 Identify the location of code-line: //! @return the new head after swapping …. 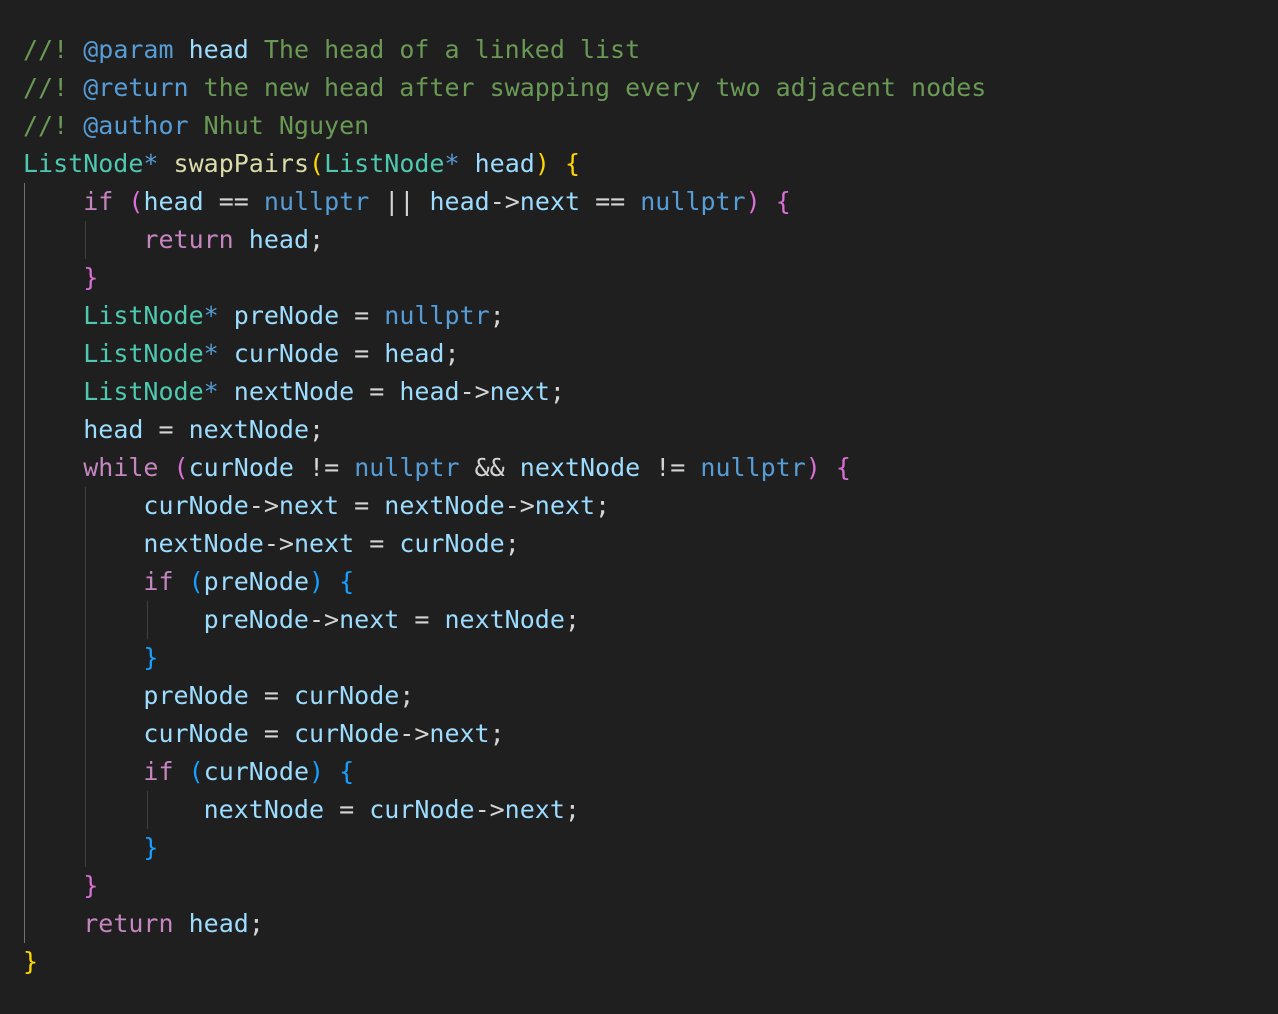
(650, 88).